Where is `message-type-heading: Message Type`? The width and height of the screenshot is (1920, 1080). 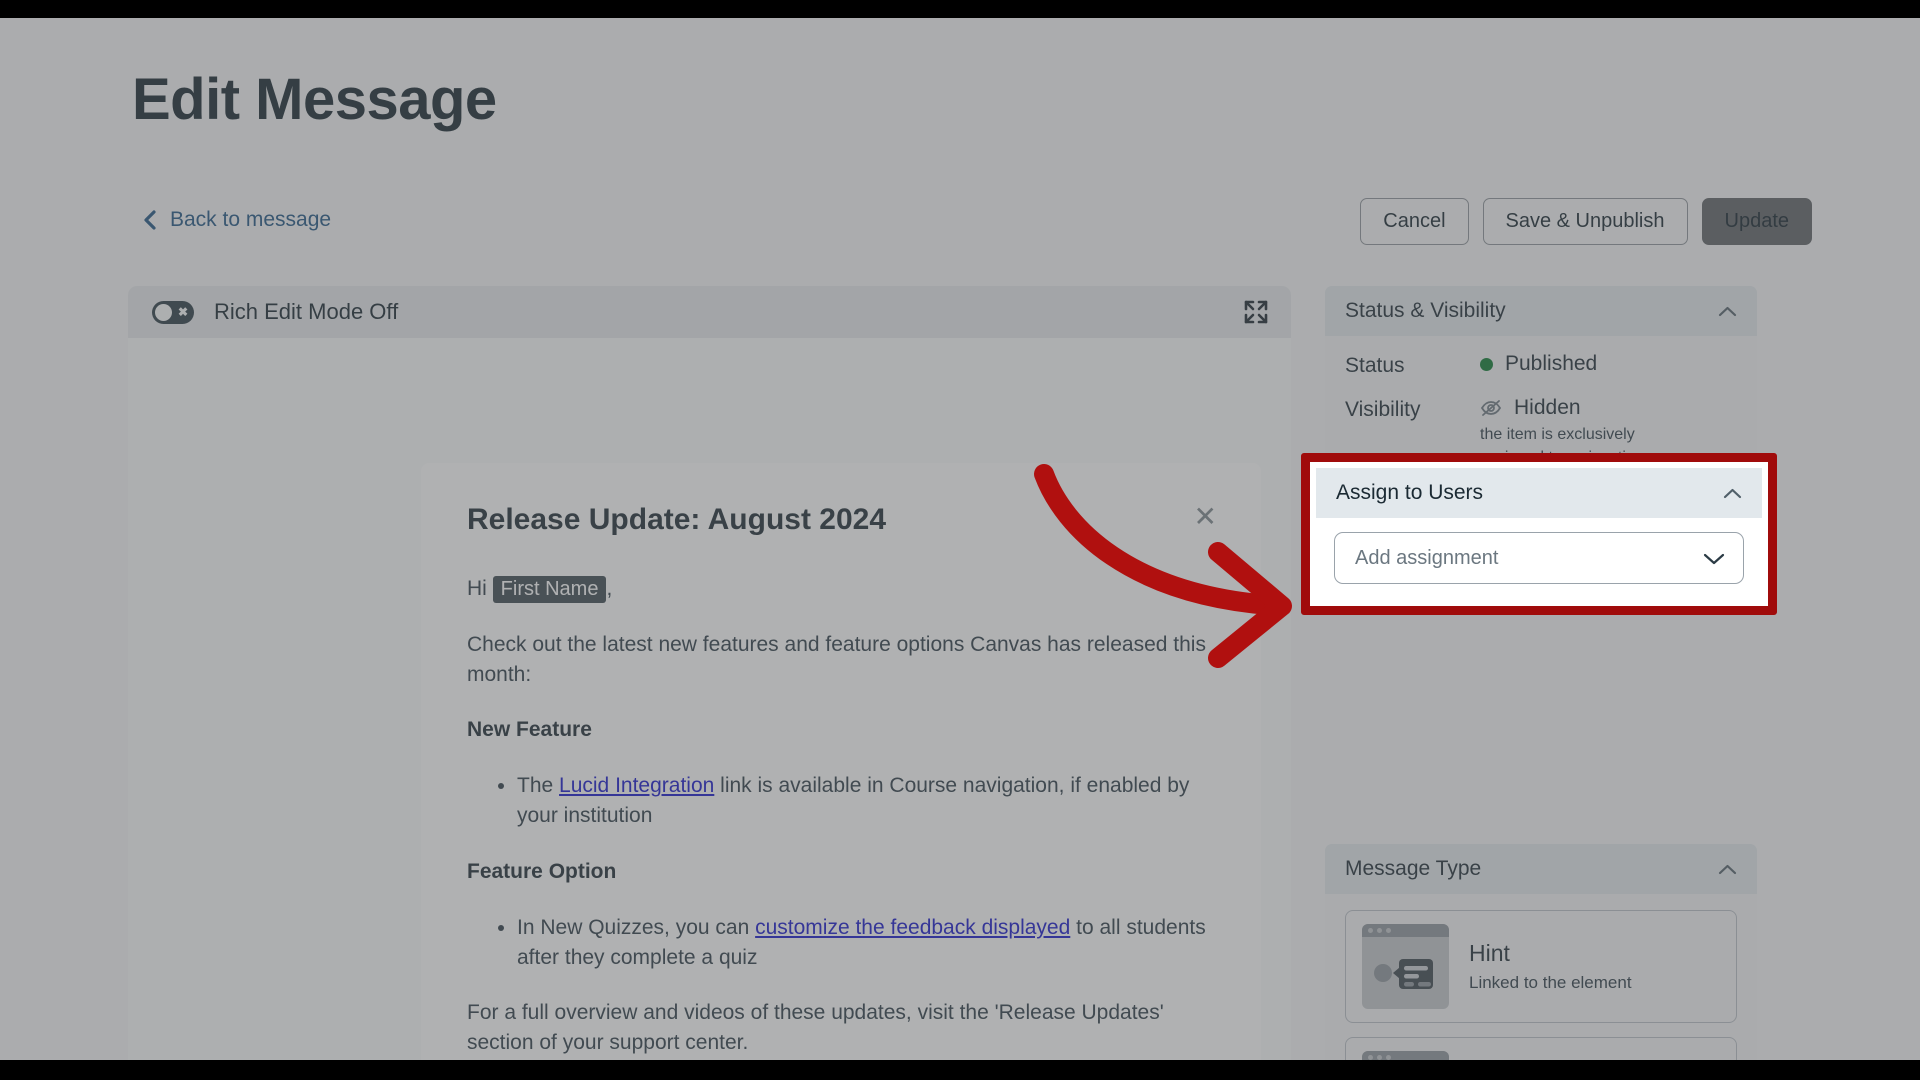
message-type-heading: Message Type is located at coordinates (1413, 869).